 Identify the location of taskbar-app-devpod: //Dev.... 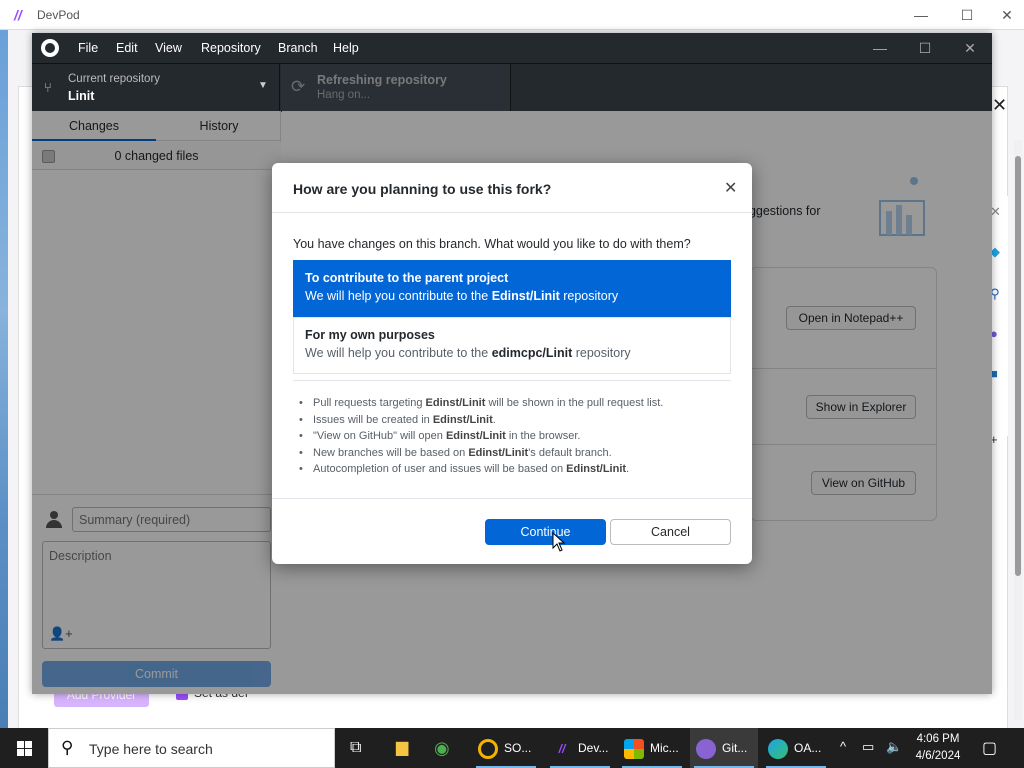
(580, 748).